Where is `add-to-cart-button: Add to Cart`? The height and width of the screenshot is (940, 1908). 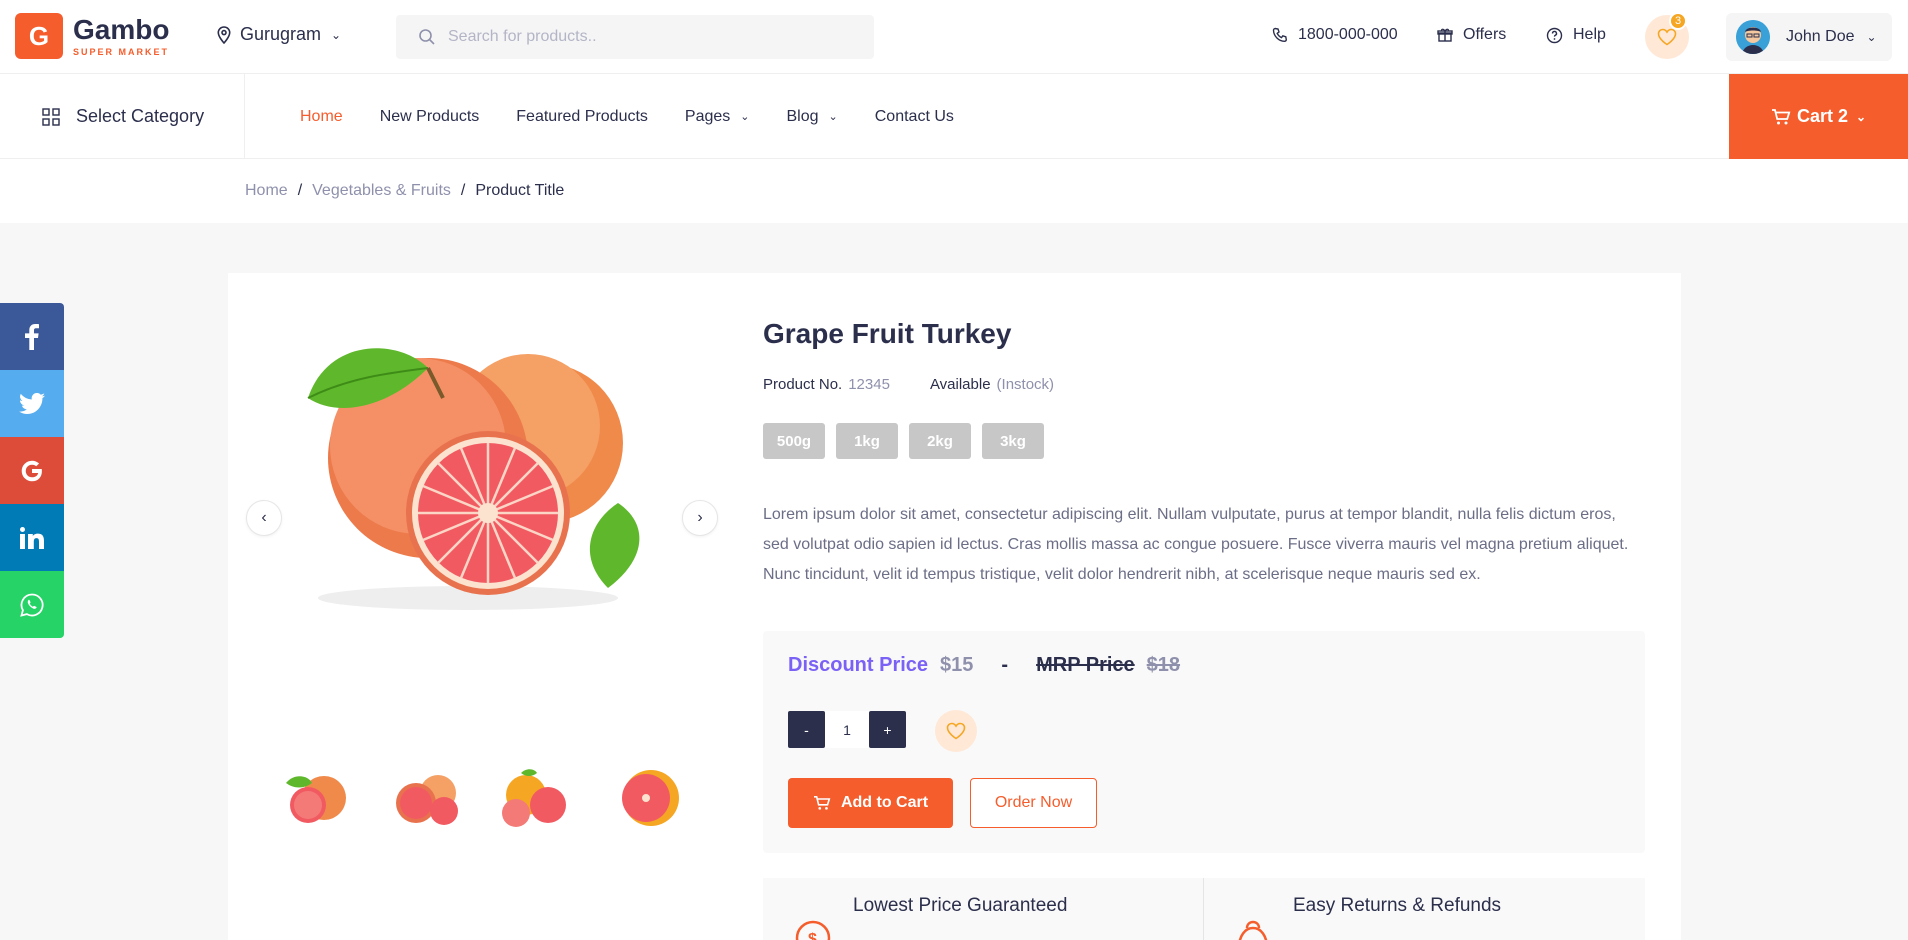 add-to-cart-button: Add to Cart is located at coordinates (870, 803).